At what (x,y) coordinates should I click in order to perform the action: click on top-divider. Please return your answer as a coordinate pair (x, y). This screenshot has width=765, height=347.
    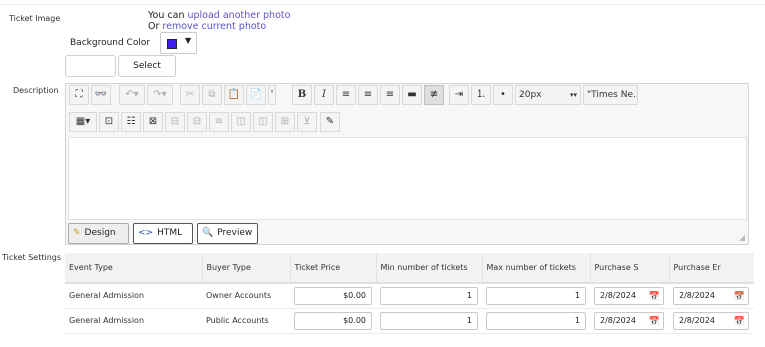
    Looking at the image, I should click on (382, 4).